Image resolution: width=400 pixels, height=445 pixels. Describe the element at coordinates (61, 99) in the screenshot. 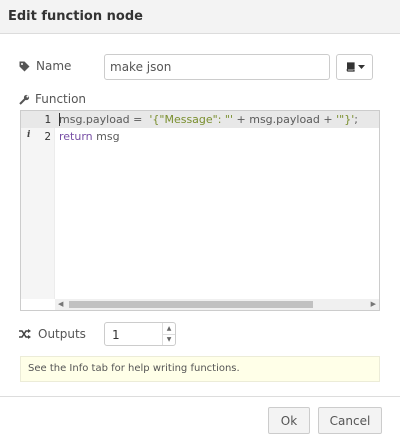

I see `function-label: Function` at that location.